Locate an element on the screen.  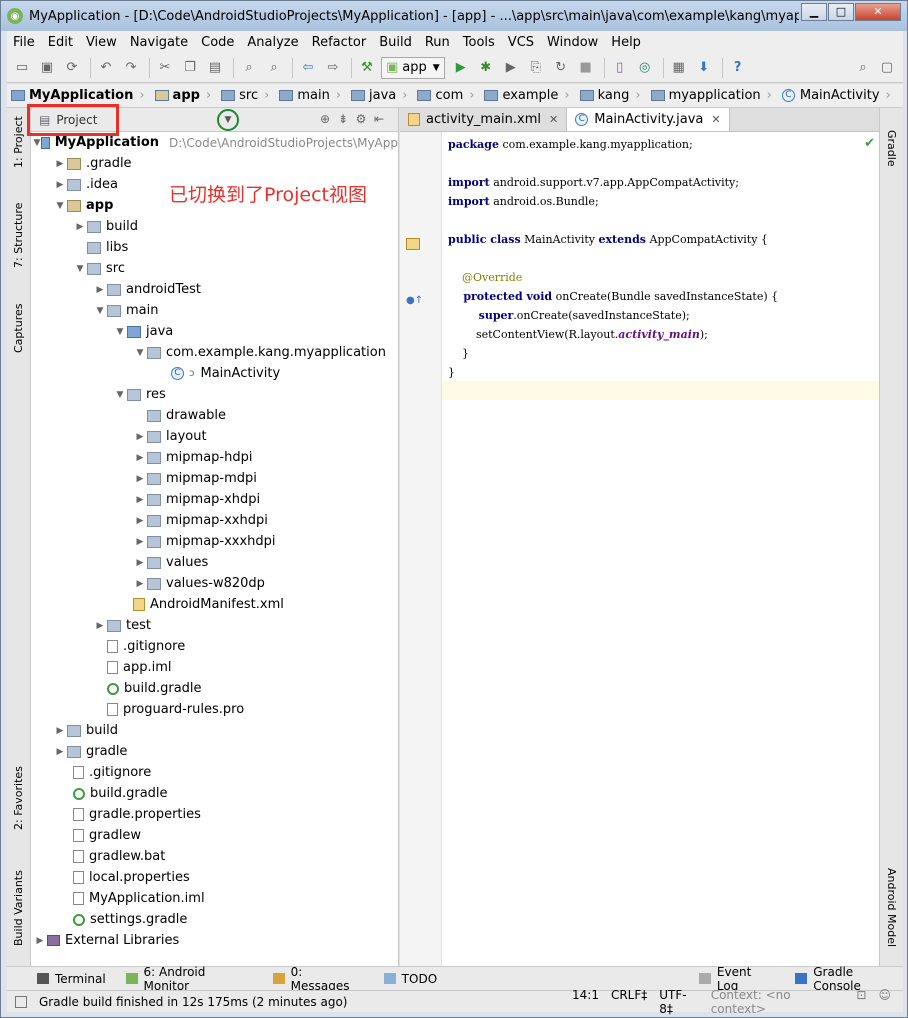
menu-edit: Edit is located at coordinates (61, 42).